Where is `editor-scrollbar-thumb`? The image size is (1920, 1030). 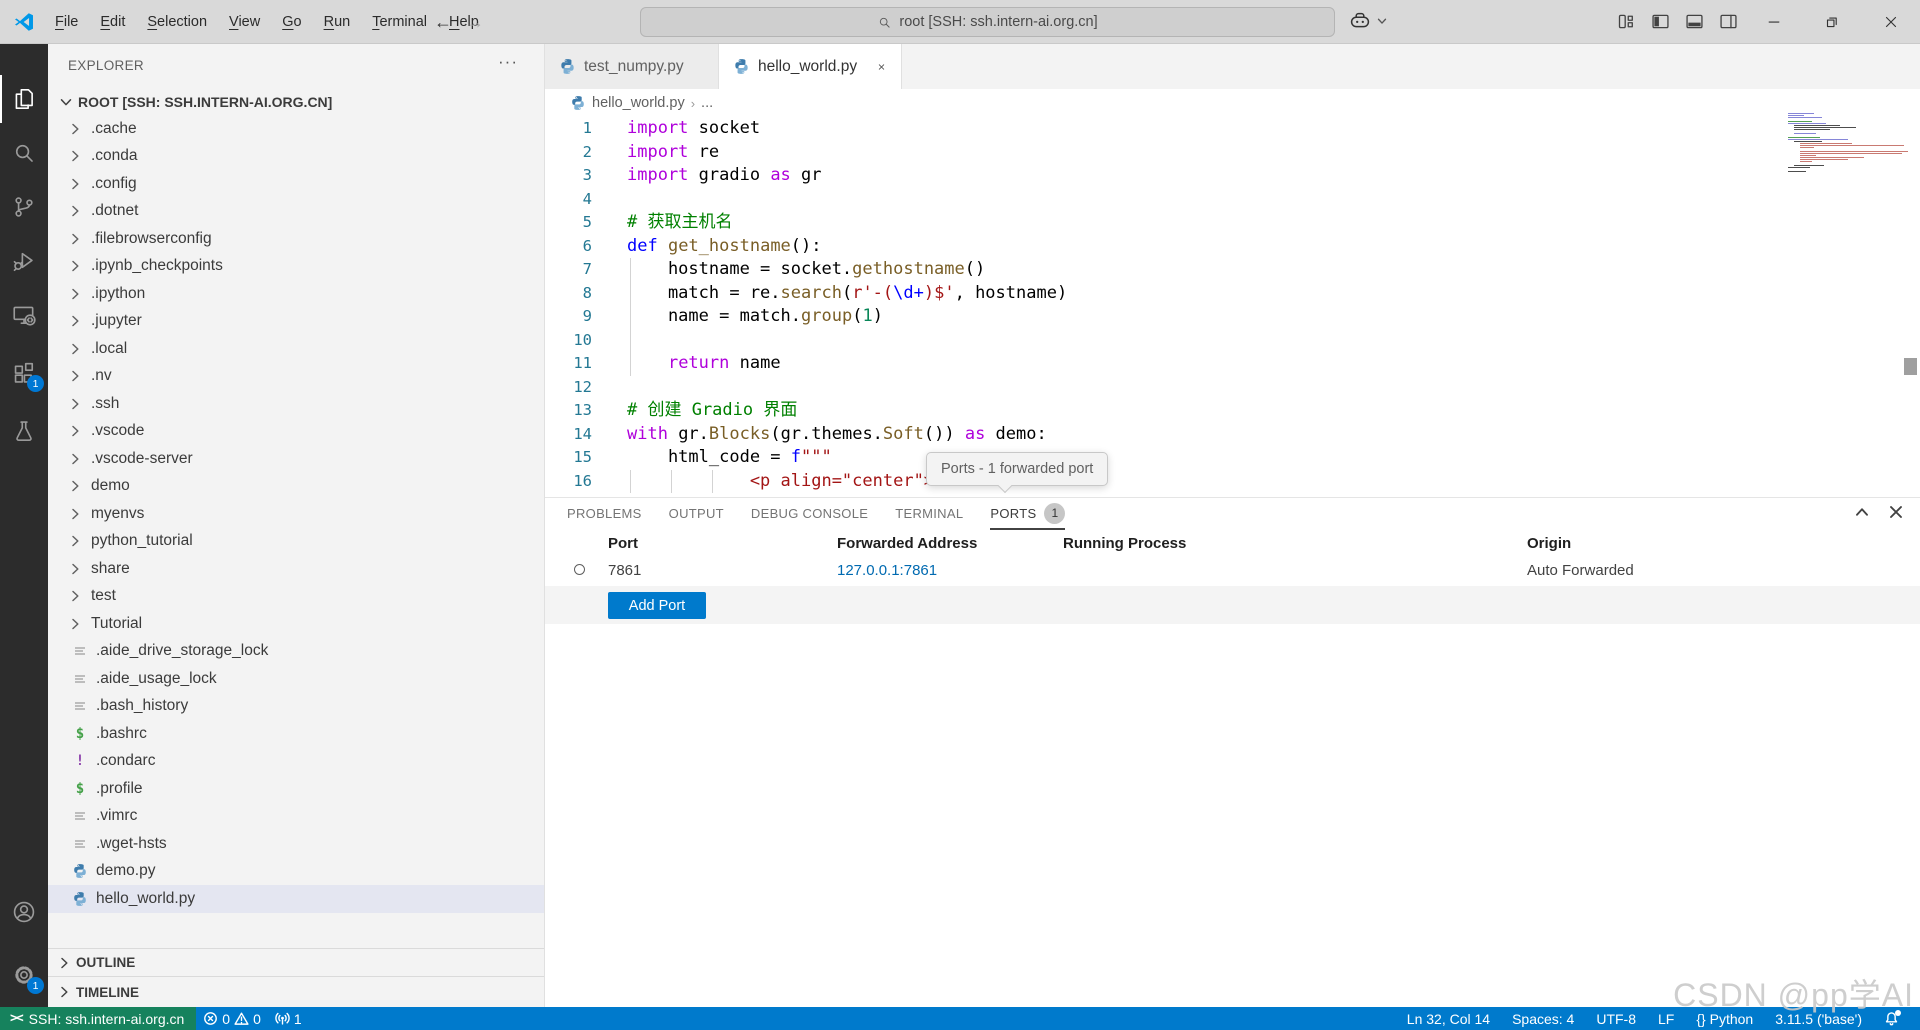 editor-scrollbar-thumb is located at coordinates (1910, 366).